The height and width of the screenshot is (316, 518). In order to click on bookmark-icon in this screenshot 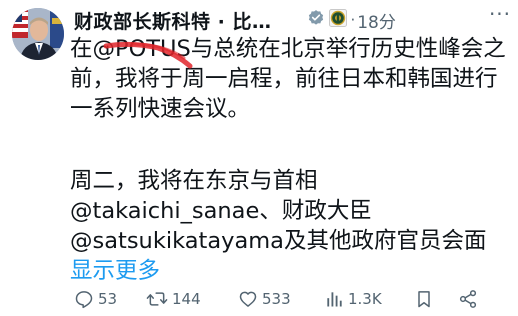, I will do `click(424, 299)`.